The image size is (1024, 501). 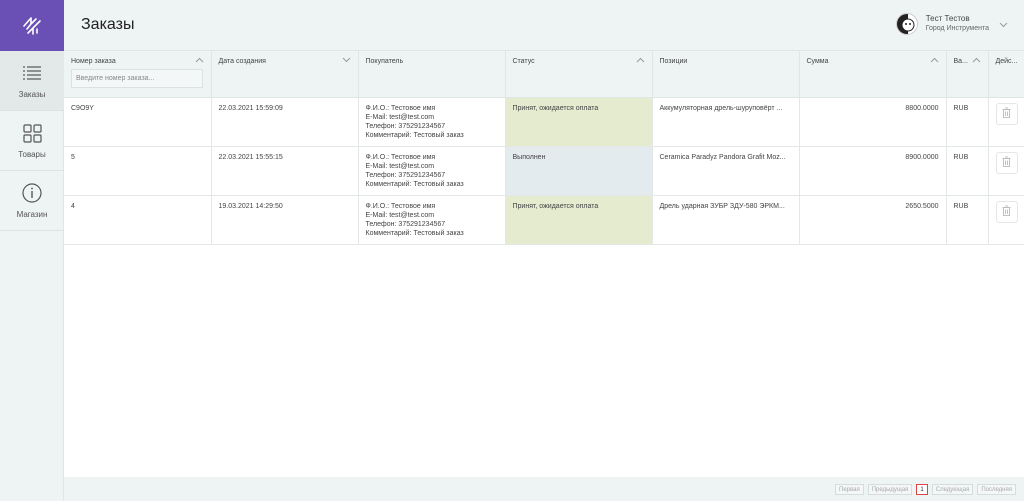 What do you see at coordinates (544, 489) in the screenshot?
I see `table-footer: Первая Предыдущая 1 Следующая Последняя` at bounding box center [544, 489].